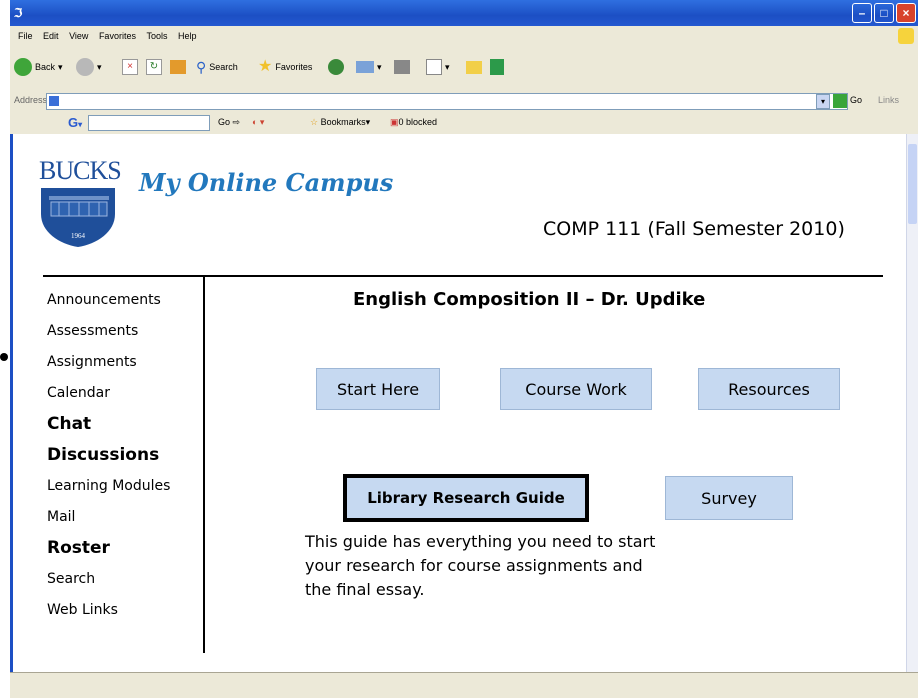  Describe the element at coordinates (464, 68) in the screenshot. I see `standard-toolbar: Back ▾ ▾ × ↻ ⚲ Search ★ Favorites ▾ ▾` at that location.